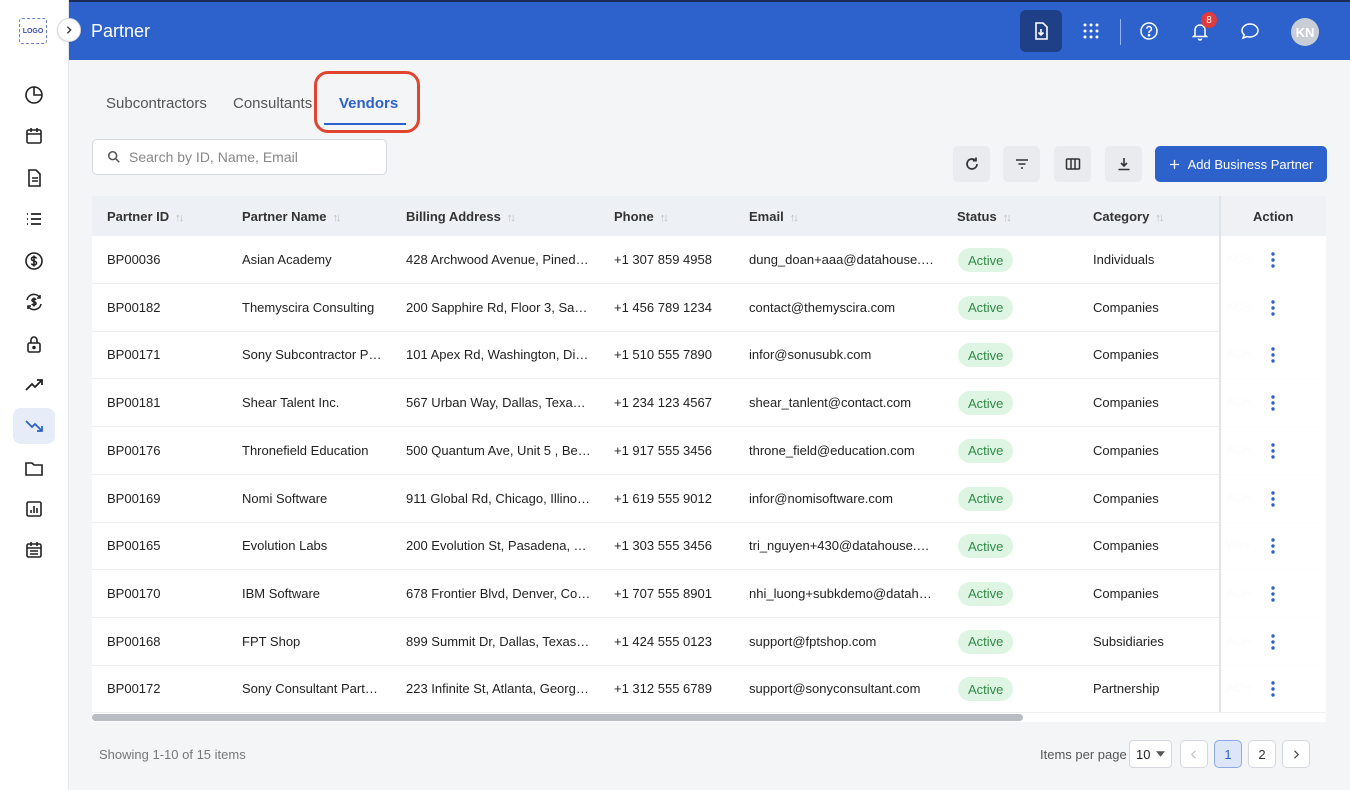 The width and height of the screenshot is (1350, 790). What do you see at coordinates (1072, 164) in the screenshot?
I see `columns-button` at bounding box center [1072, 164].